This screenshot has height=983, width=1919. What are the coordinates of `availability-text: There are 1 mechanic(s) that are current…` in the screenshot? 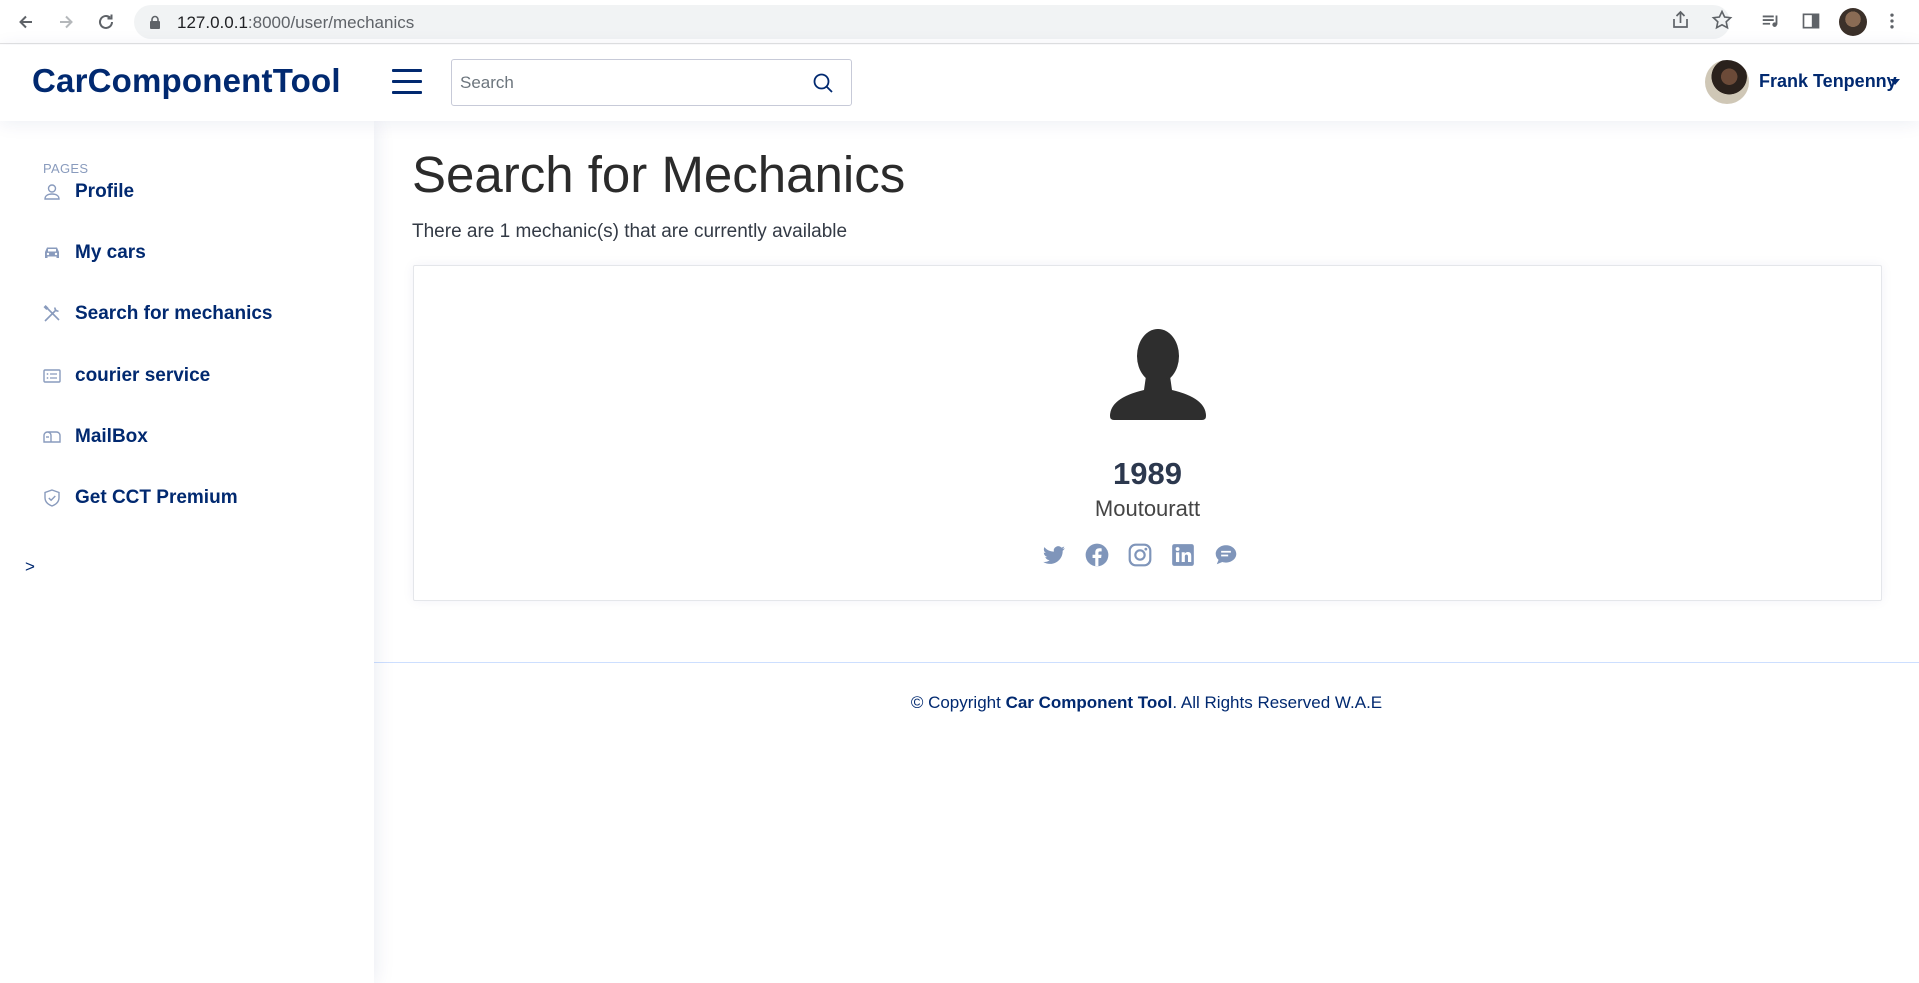 It's located at (630, 231).